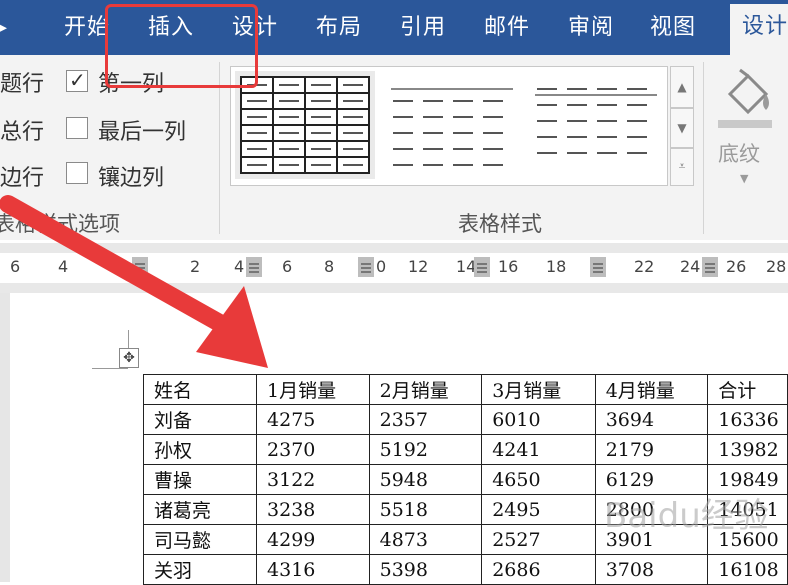 This screenshot has height=585, width=788. What do you see at coordinates (703, 148) in the screenshot?
I see `group-separator` at bounding box center [703, 148].